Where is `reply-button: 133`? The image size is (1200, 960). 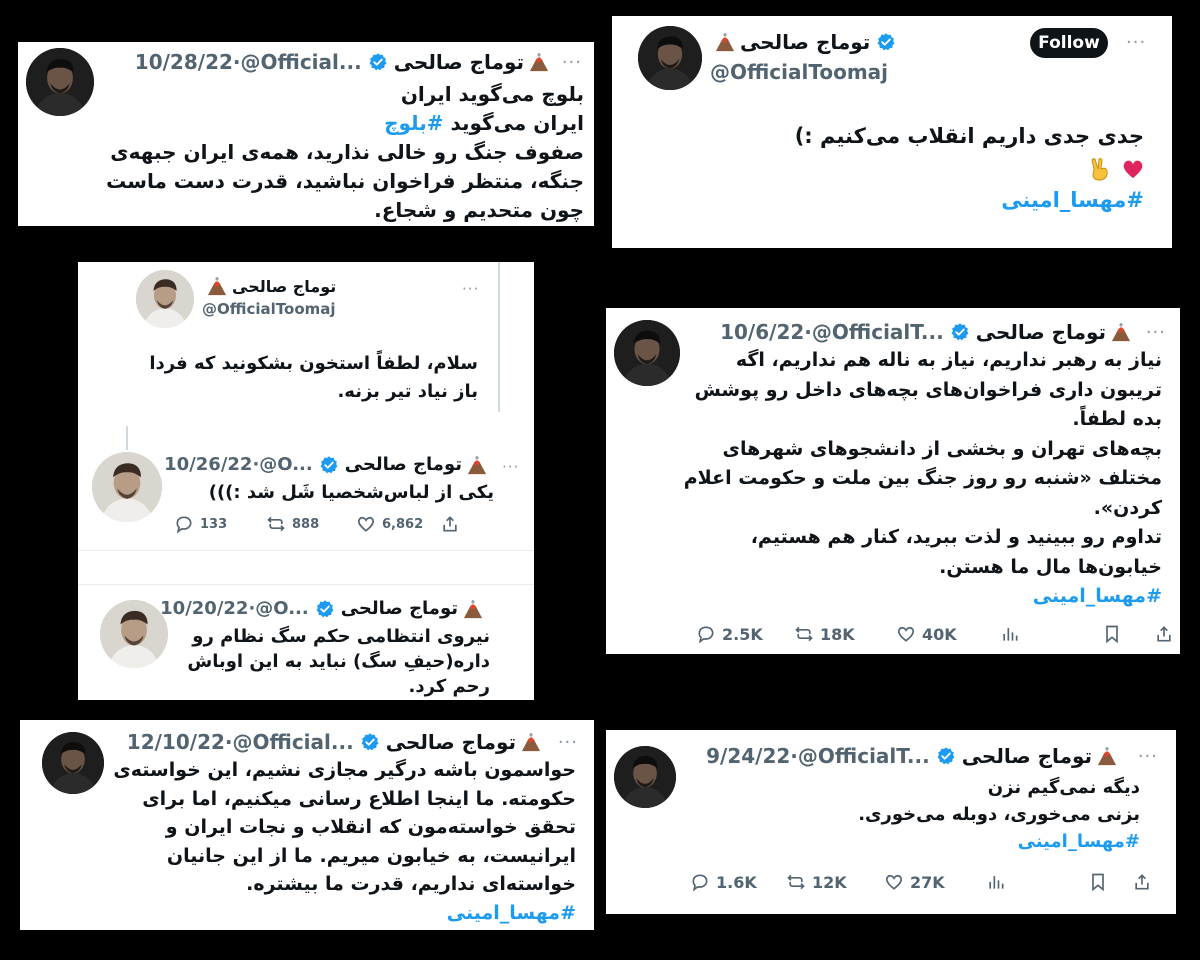
reply-button: 133 is located at coordinates (220, 524).